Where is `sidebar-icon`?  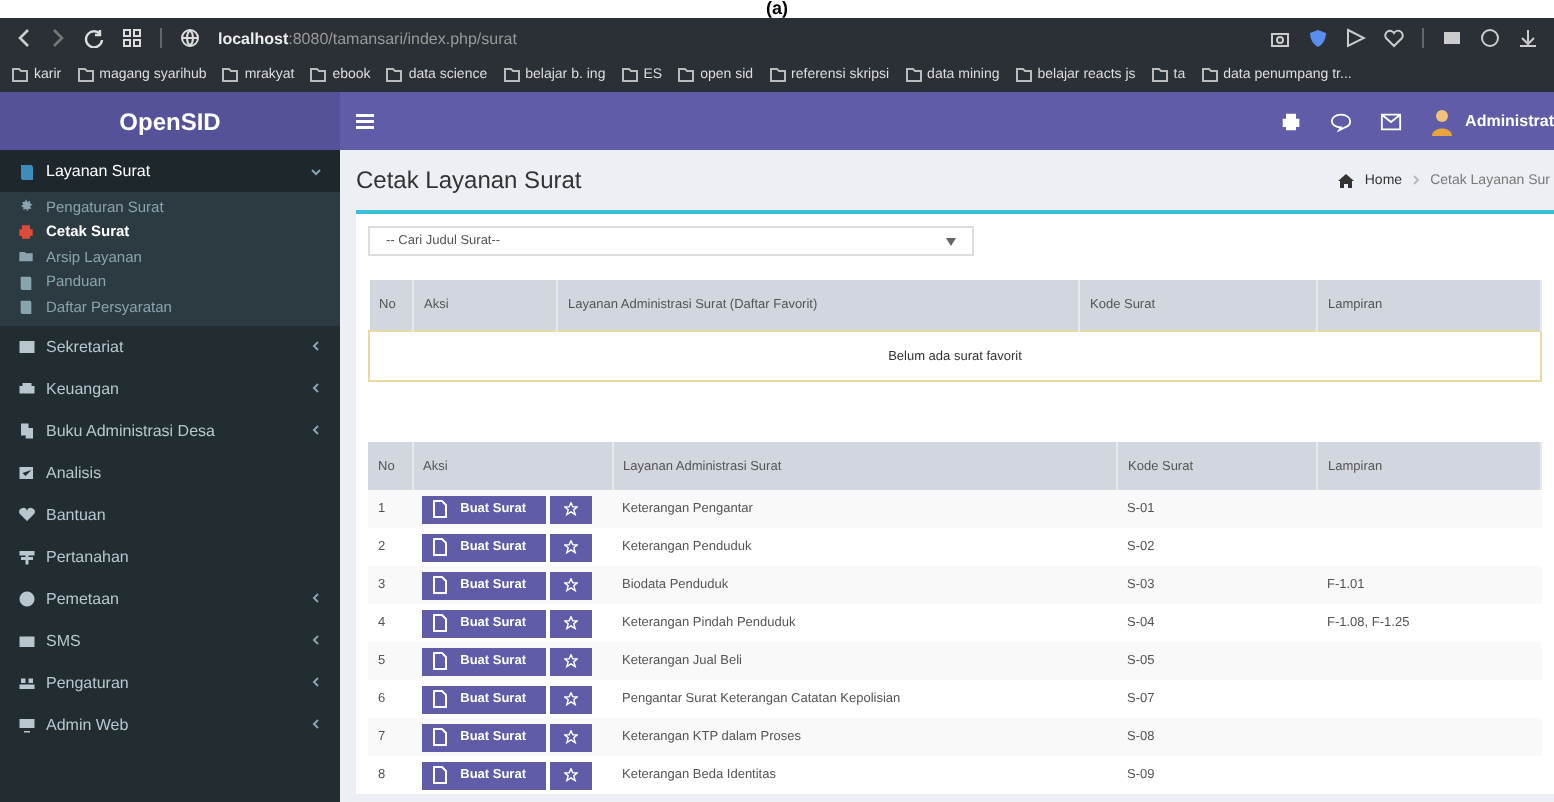 sidebar-icon is located at coordinates (1452, 38).